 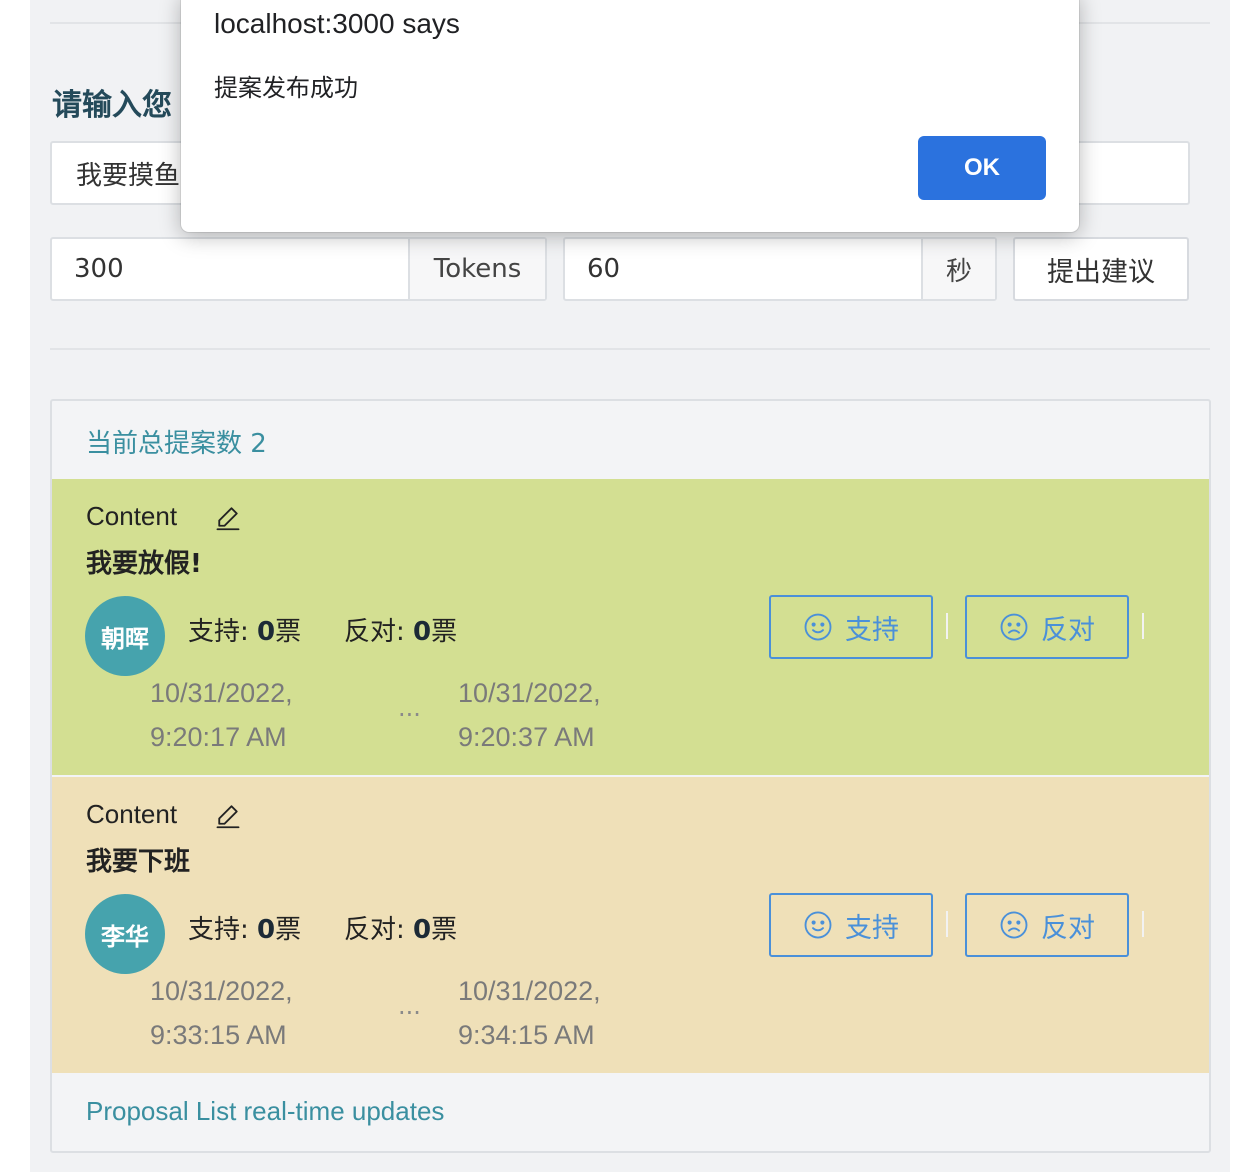 What do you see at coordinates (112, 105) in the screenshot?
I see `form-title: 请输入您` at bounding box center [112, 105].